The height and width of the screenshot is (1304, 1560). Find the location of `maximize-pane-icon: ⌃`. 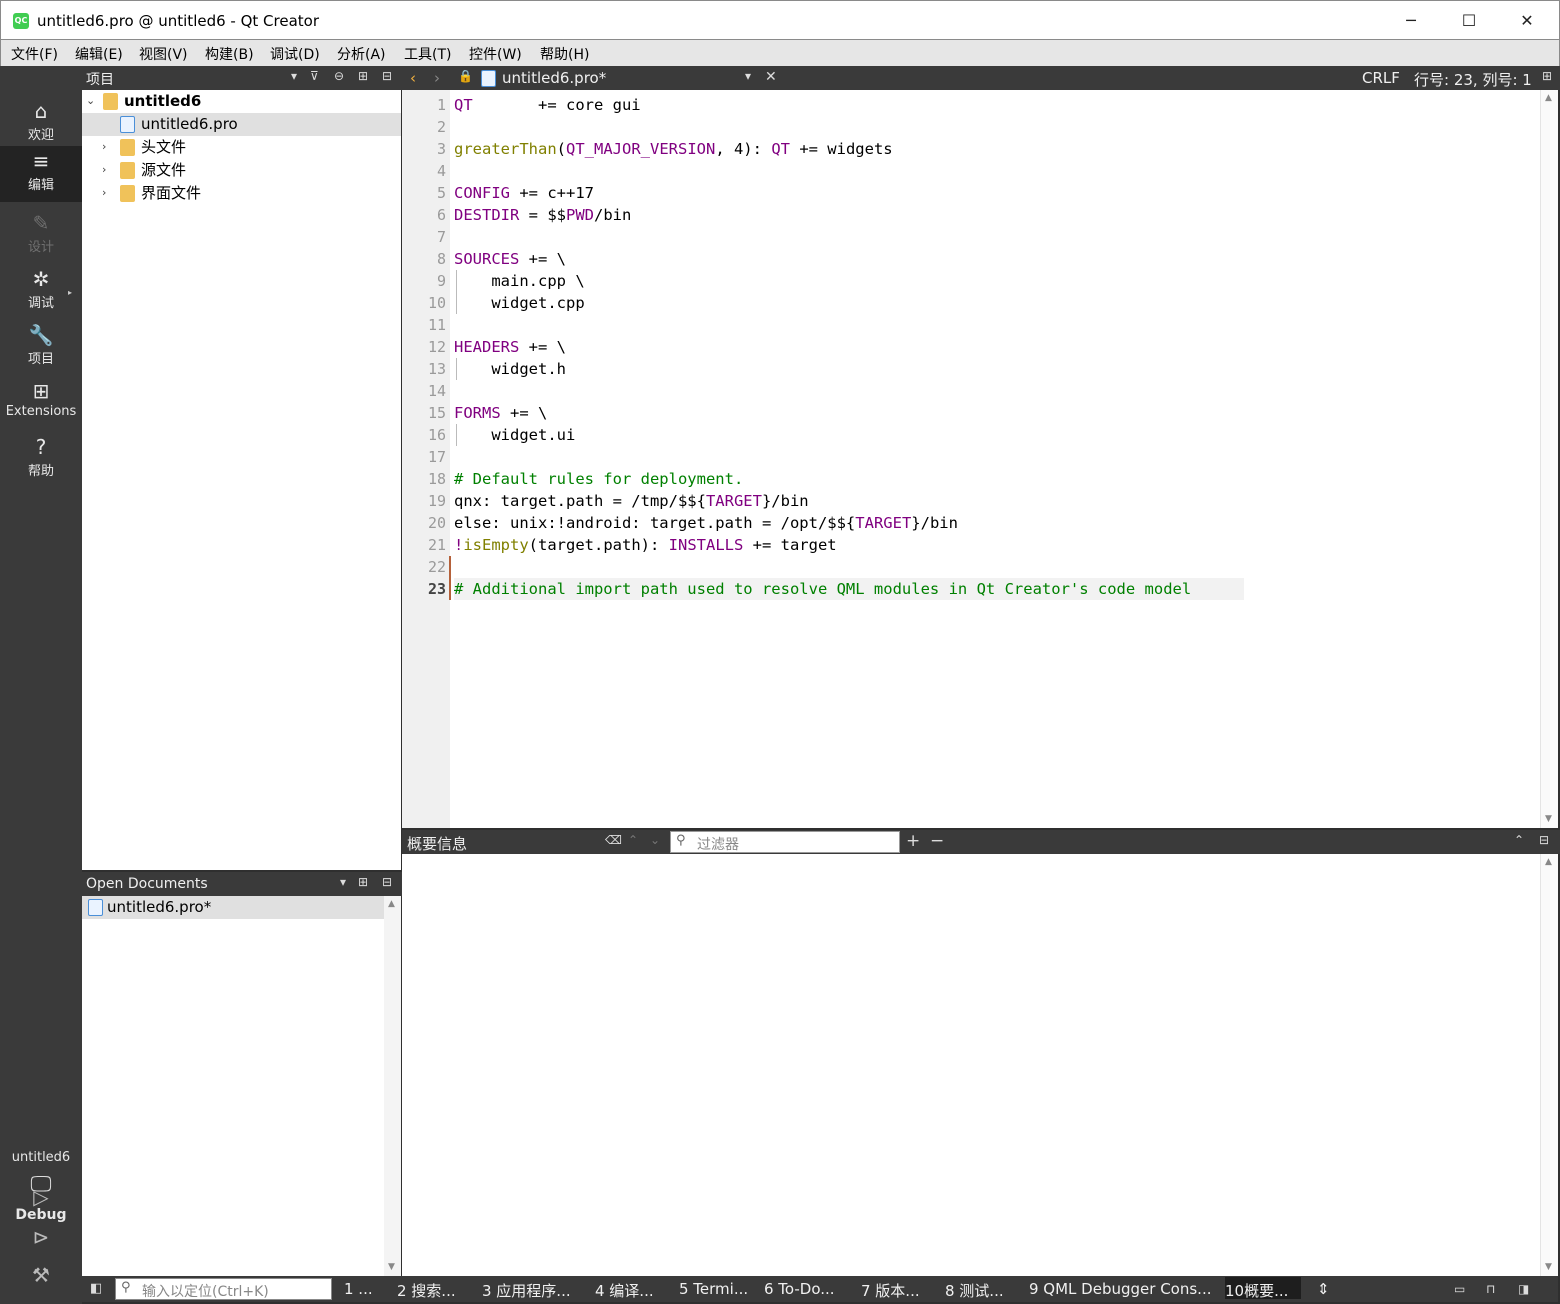

maximize-pane-icon: ⌃ is located at coordinates (1519, 840).